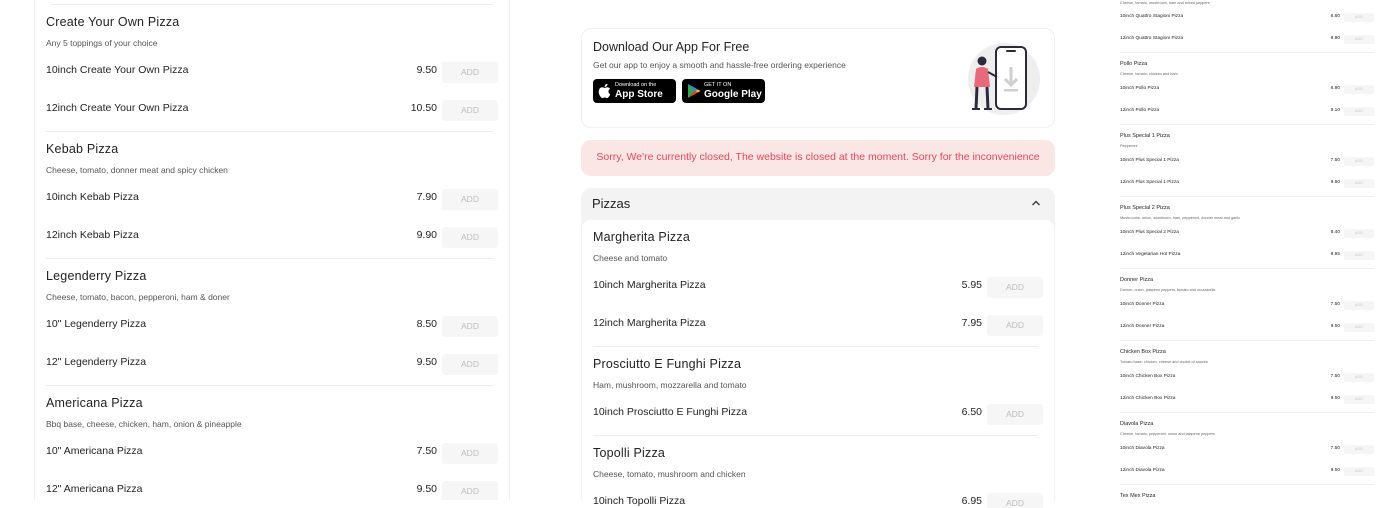  I want to click on item-name: 12inch Quattro Stagioni Pizza, so click(1152, 38).